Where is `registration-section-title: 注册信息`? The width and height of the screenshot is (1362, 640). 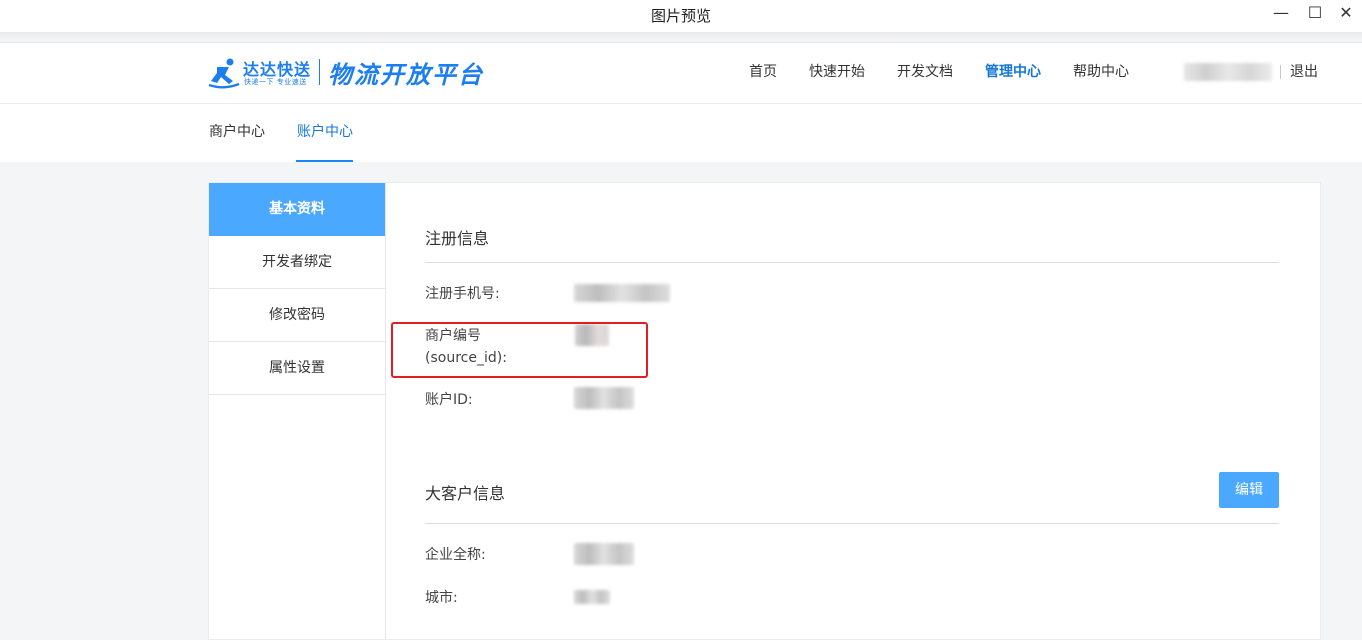 registration-section-title: 注册信息 is located at coordinates (457, 238).